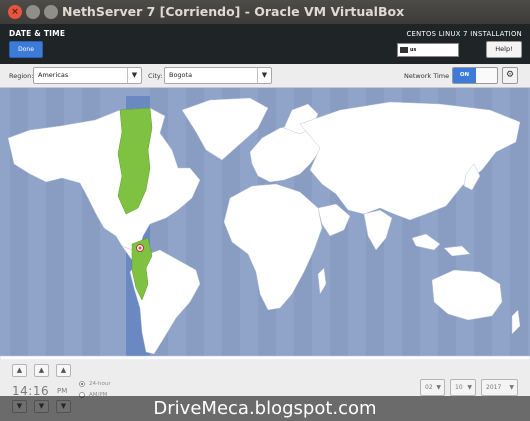  I want to click on city-marker, so click(140, 248).